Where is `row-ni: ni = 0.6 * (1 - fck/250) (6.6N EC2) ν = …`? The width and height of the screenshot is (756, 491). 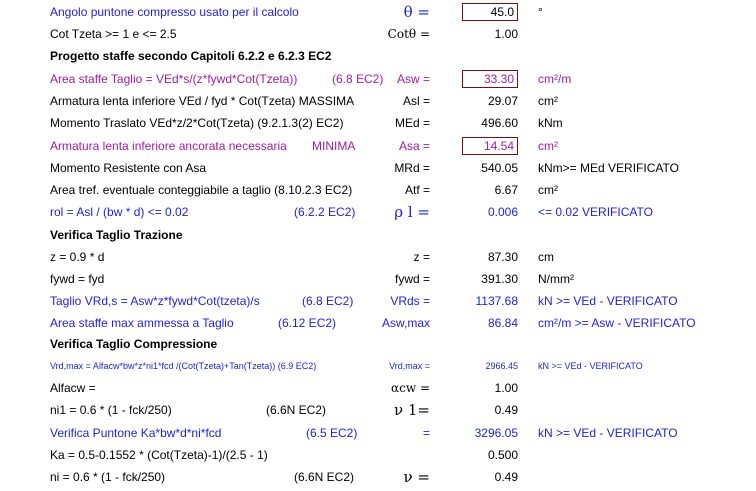 row-ni: ni = 0.6 * (1 - fck/250) (6.6N EC2) ν = … is located at coordinates (378, 477).